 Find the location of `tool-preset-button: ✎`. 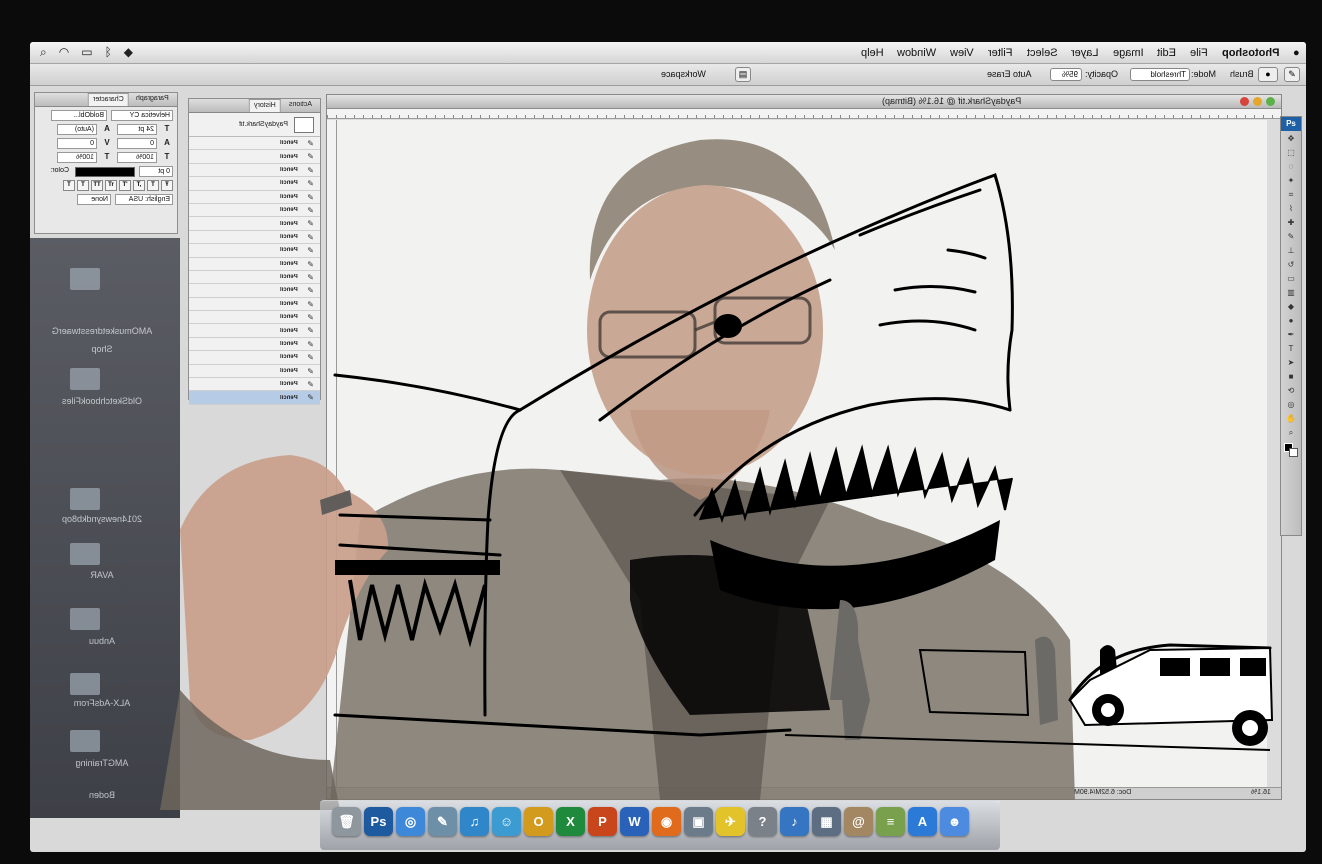

tool-preset-button: ✎ is located at coordinates (1292, 74).